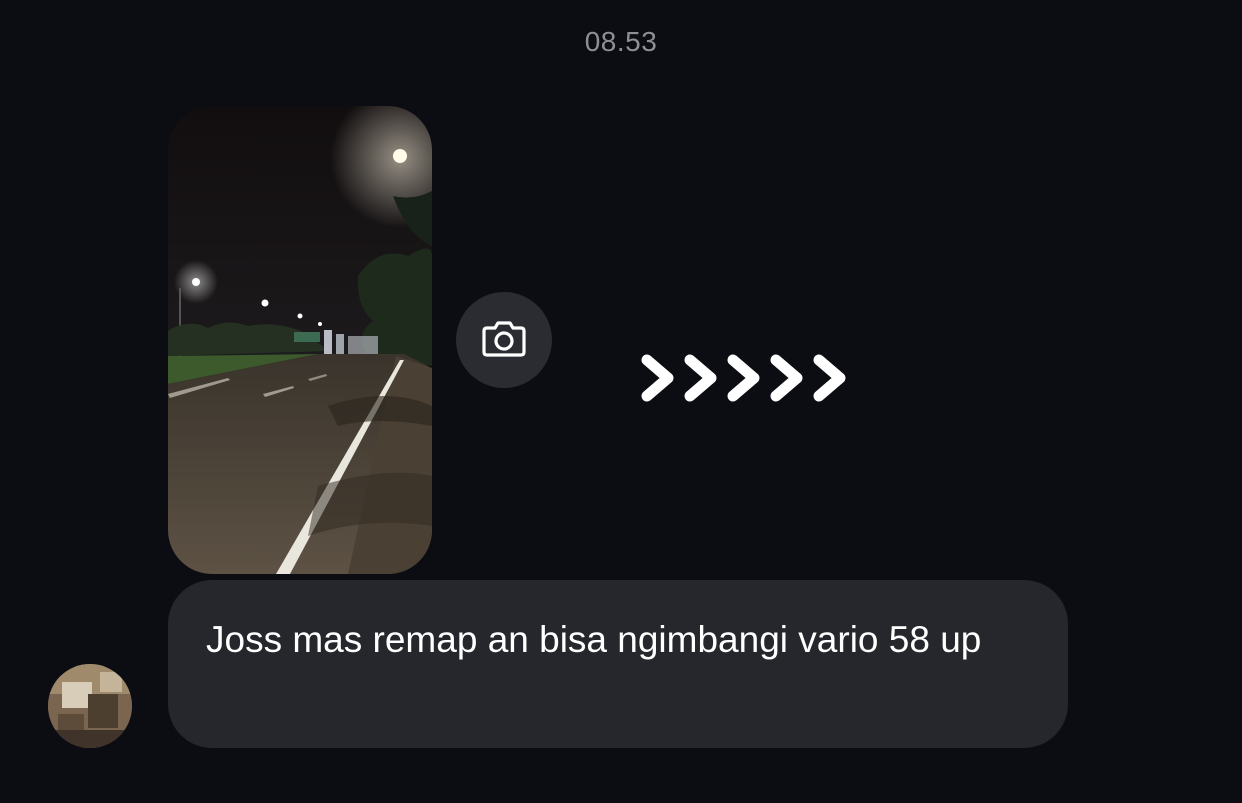 This screenshot has width=1242, height=803. What do you see at coordinates (300, 340) in the screenshot?
I see `shared-photo` at bounding box center [300, 340].